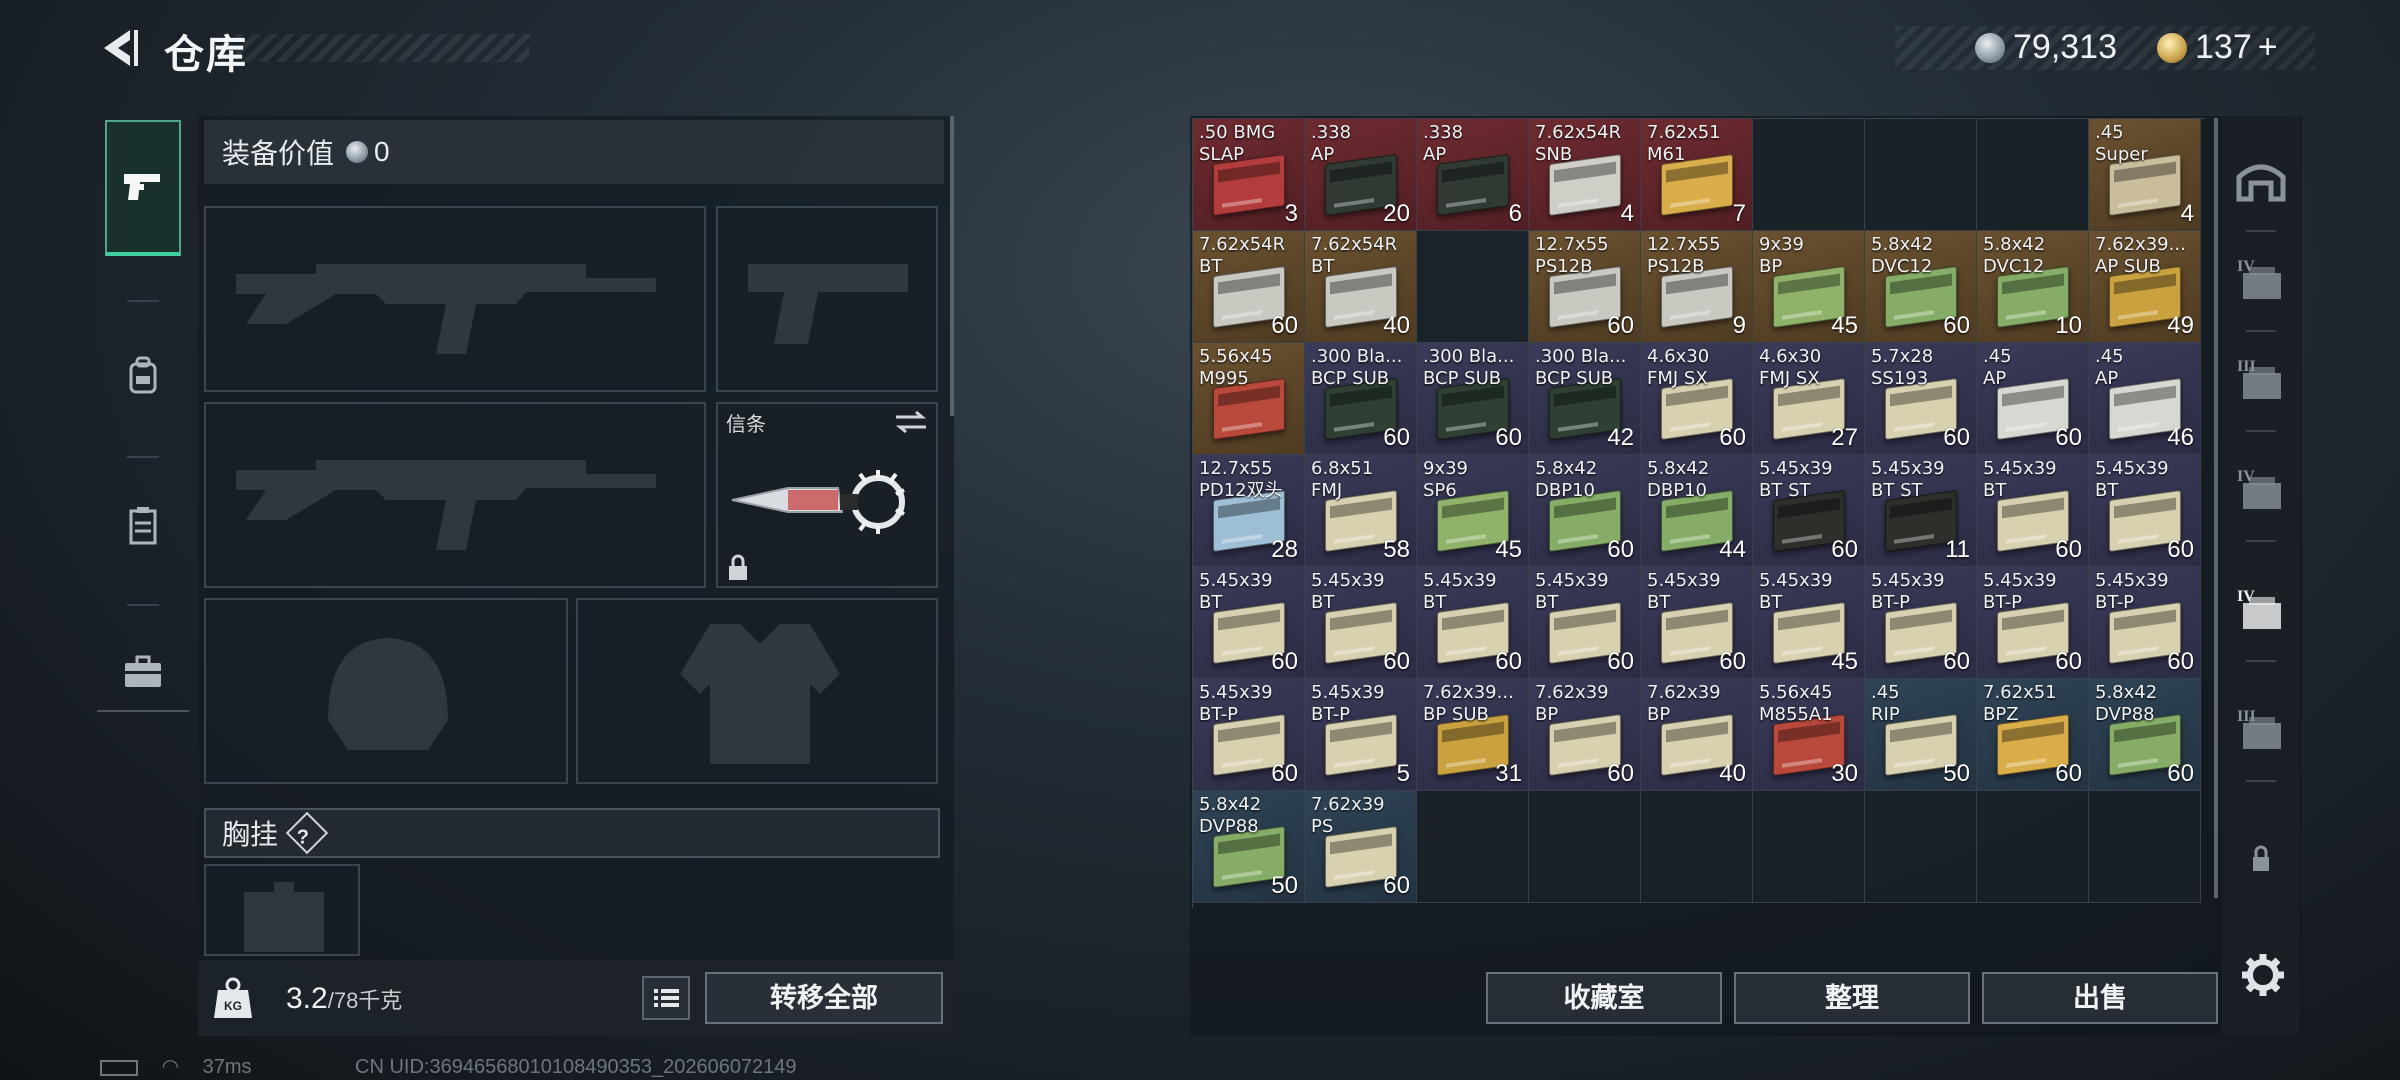 This screenshot has height=1080, width=2400. I want to click on ammo-item: 9x39 BP 45, so click(1809, 287).